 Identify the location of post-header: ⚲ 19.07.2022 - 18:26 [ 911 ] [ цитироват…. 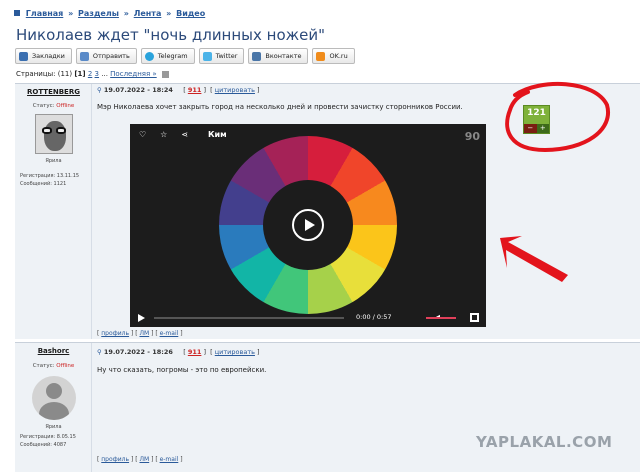
(178, 352).